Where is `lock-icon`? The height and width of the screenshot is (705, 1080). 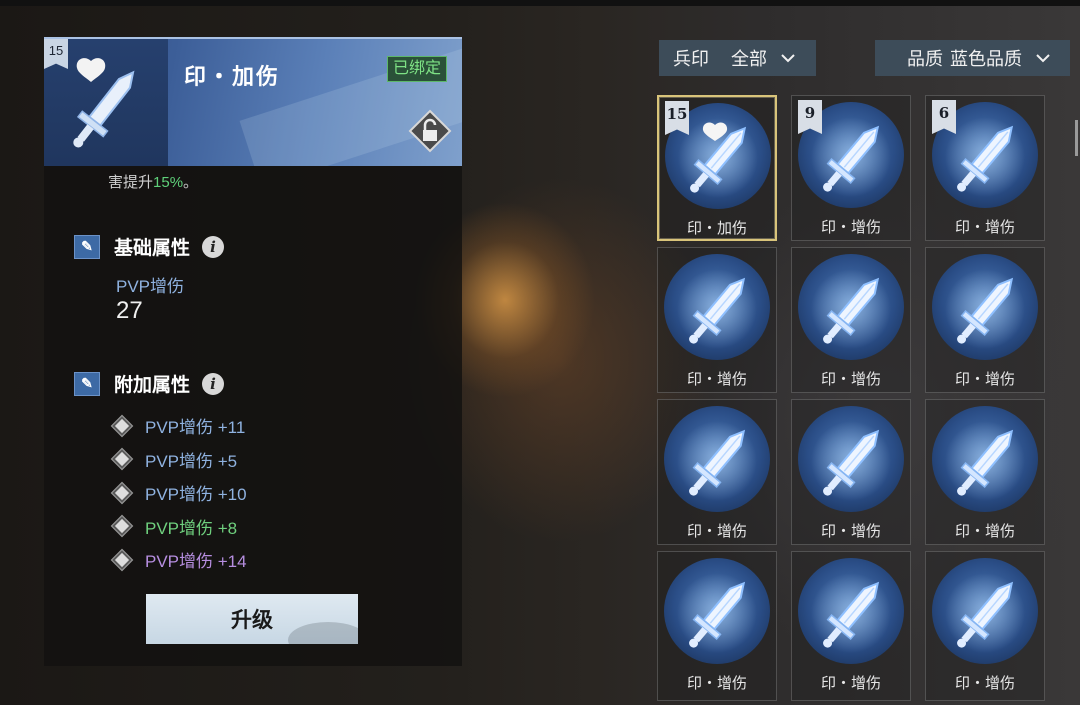 lock-icon is located at coordinates (430, 131).